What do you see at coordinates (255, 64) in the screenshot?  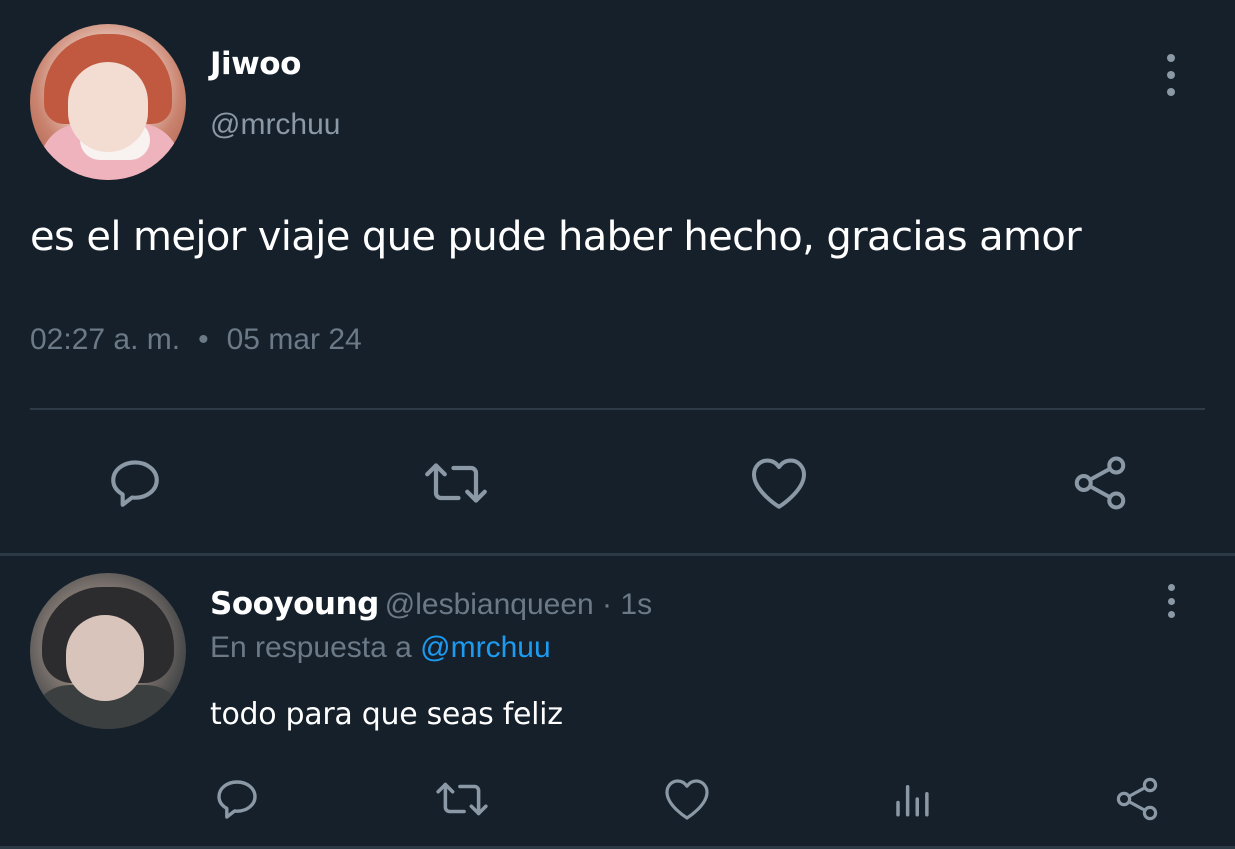 I see `author-name: Jiwoo` at bounding box center [255, 64].